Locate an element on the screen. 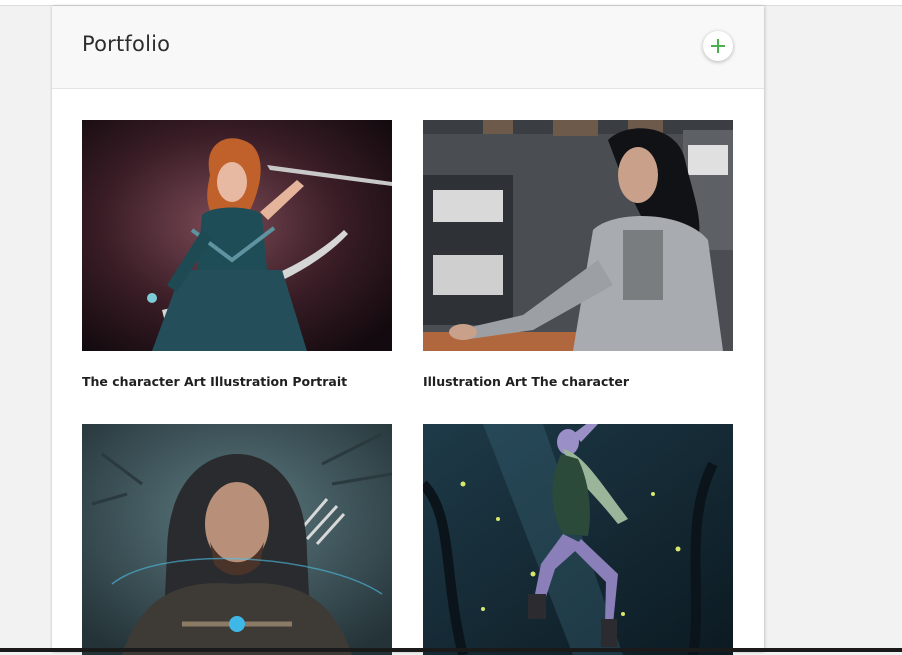  portfolio-thumbnail-archer is located at coordinates (237, 539).